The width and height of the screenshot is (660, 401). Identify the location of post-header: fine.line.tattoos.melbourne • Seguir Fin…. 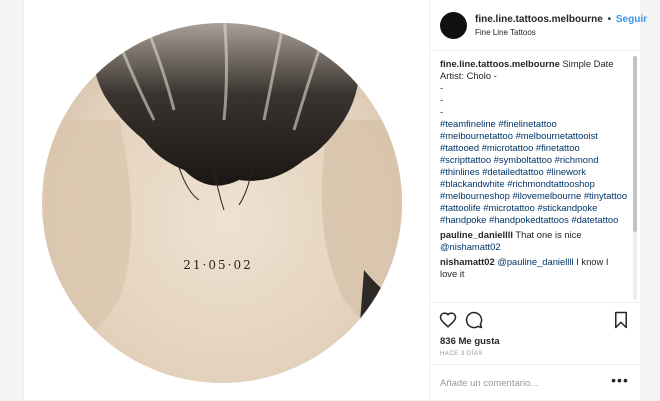
(538, 25).